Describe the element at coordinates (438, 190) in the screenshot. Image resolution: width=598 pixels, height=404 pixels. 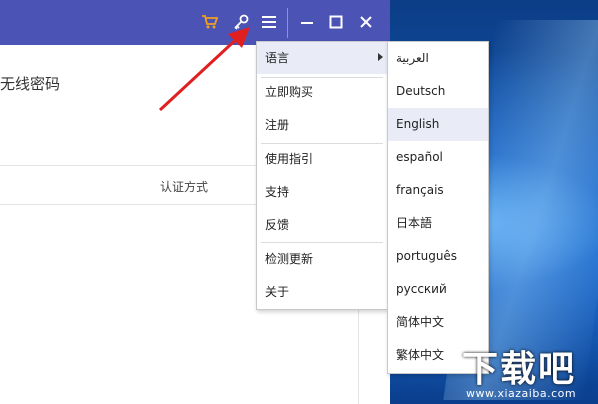
I see `language-option: français` at that location.